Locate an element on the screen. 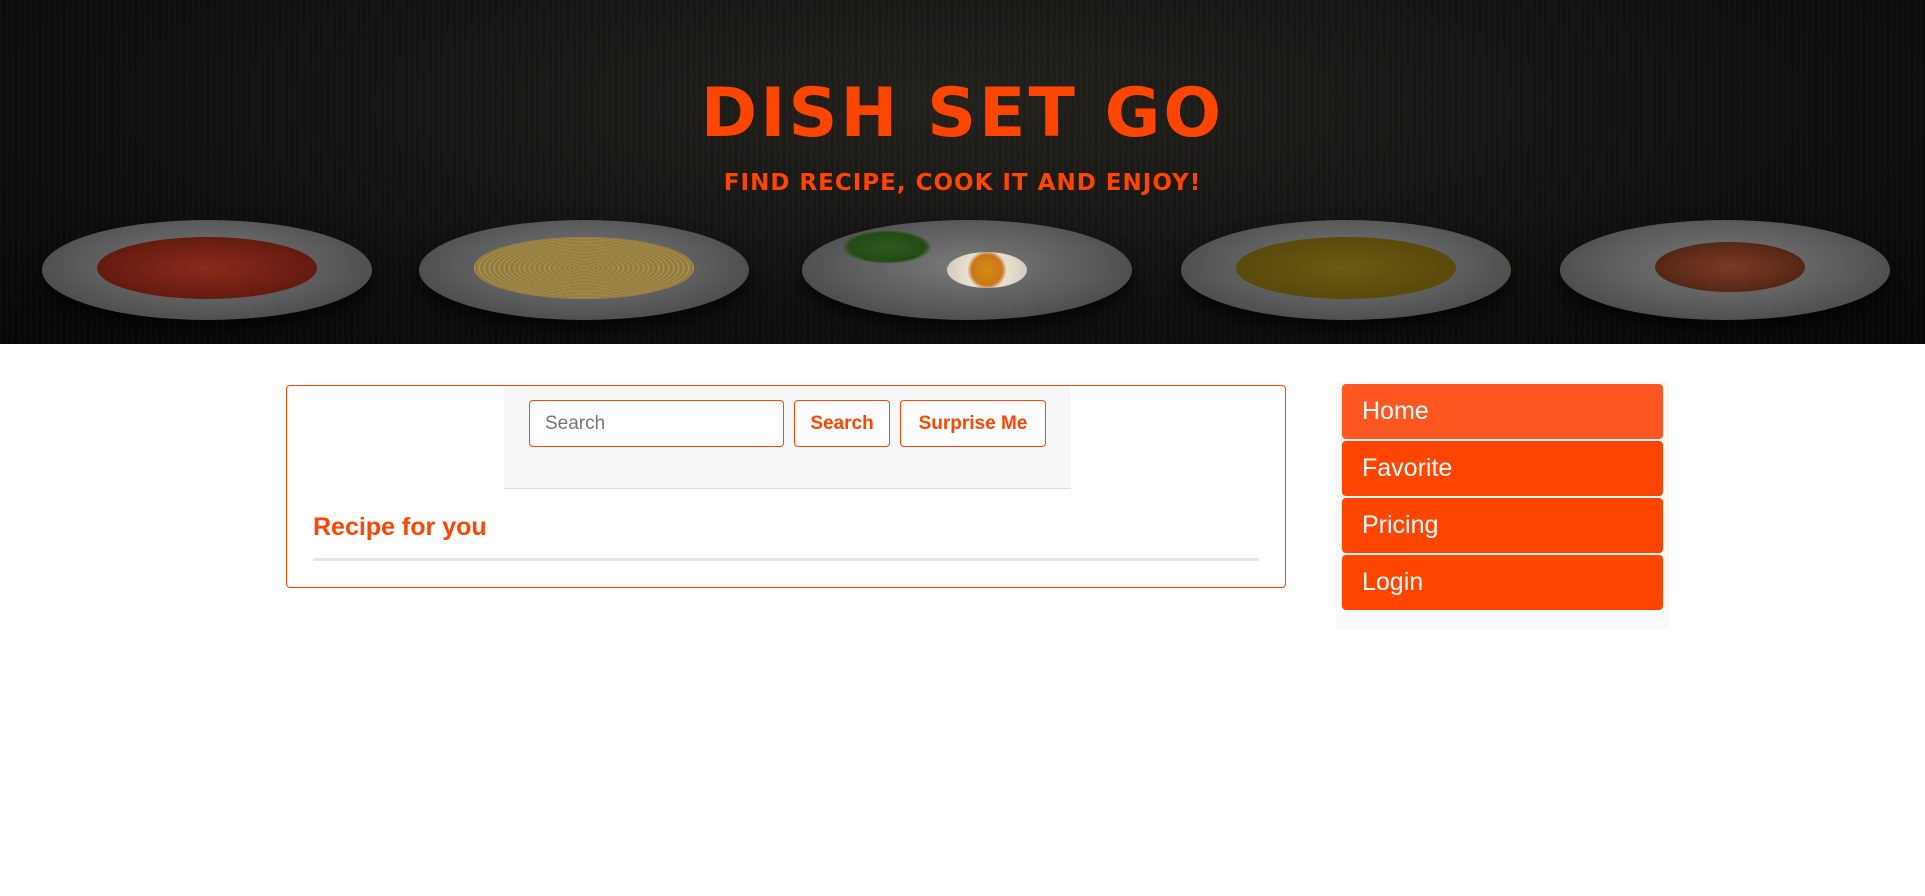 Image resolution: width=1925 pixels, height=896 pixels. surprise-me-button: Surprise Me is located at coordinates (973, 423).